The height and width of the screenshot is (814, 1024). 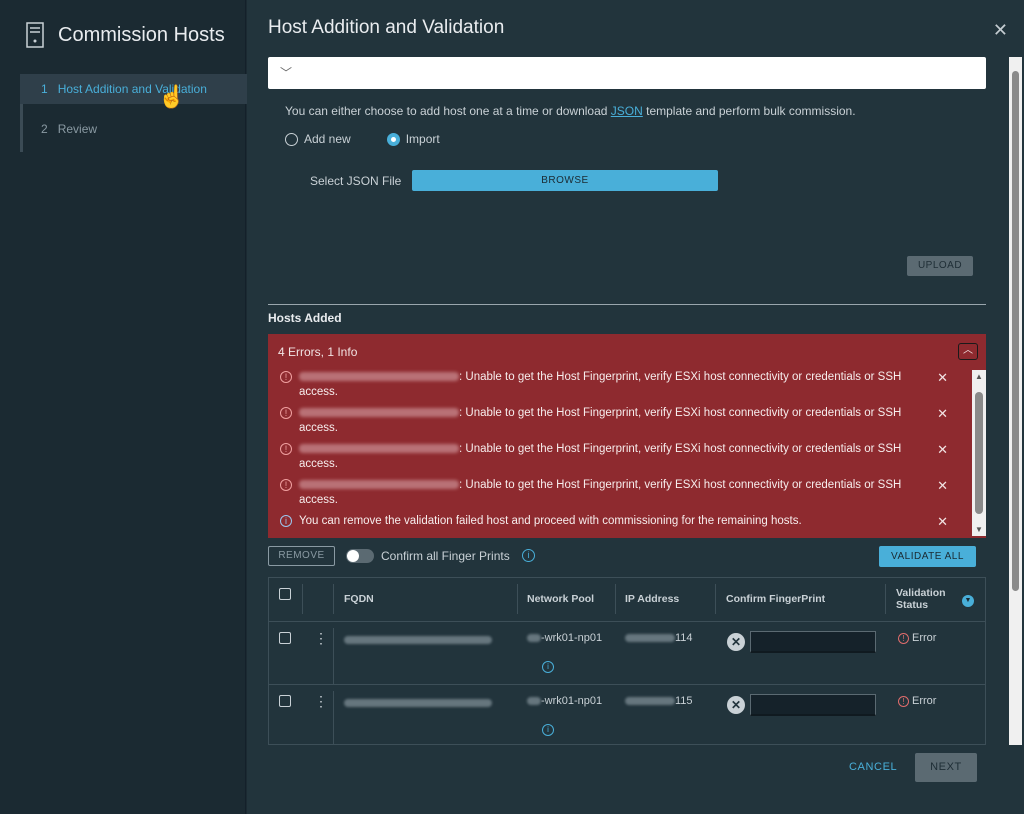 What do you see at coordinates (301, 556) in the screenshot?
I see `remove-button: REMOVE` at bounding box center [301, 556].